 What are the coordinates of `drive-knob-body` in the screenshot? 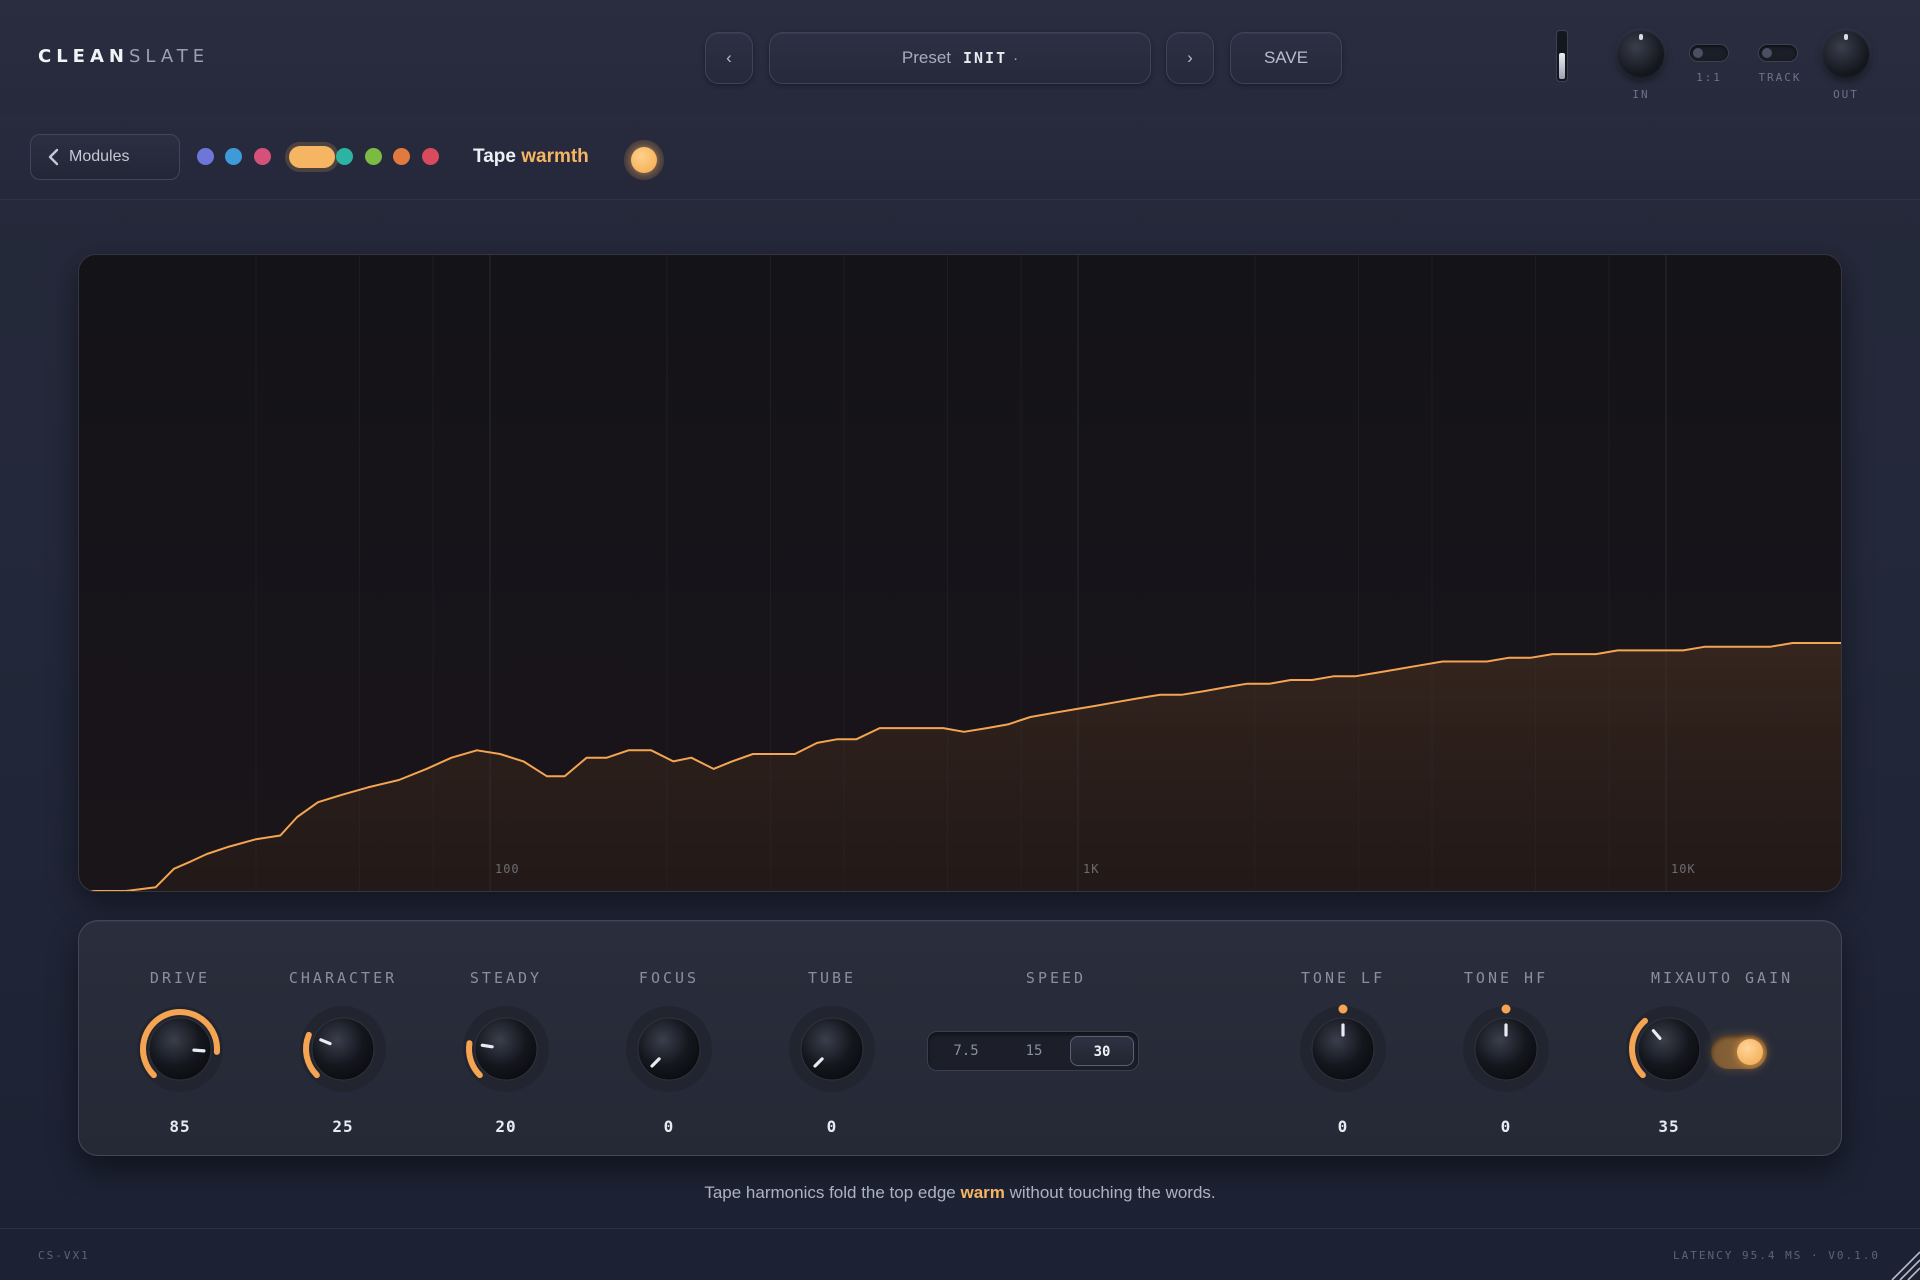 It's located at (180, 1049).